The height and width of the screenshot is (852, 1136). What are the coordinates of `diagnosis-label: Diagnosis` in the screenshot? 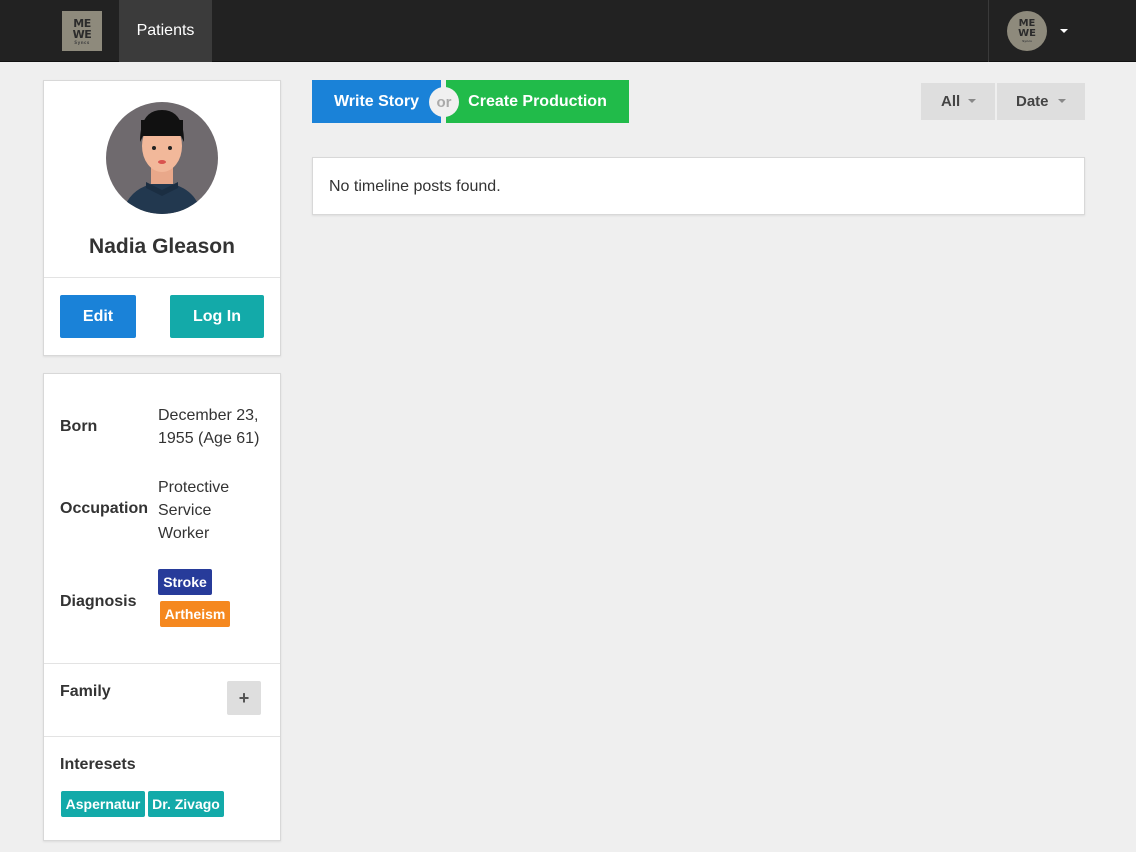 It's located at (98, 601).